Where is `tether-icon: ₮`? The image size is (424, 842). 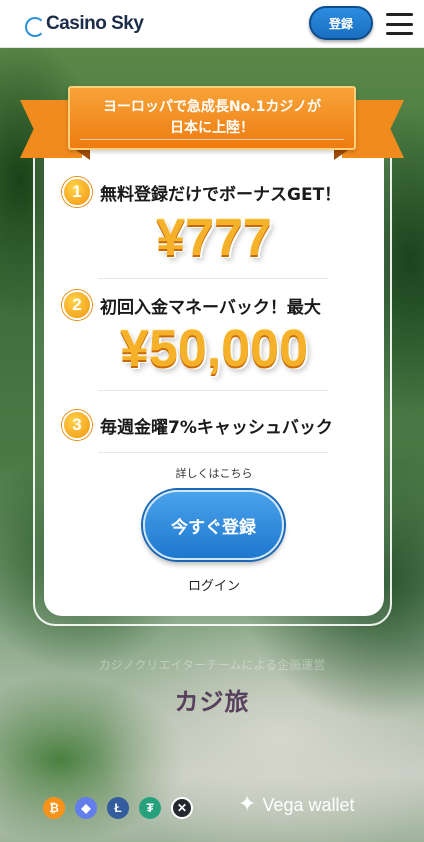
tether-icon: ₮ is located at coordinates (150, 808).